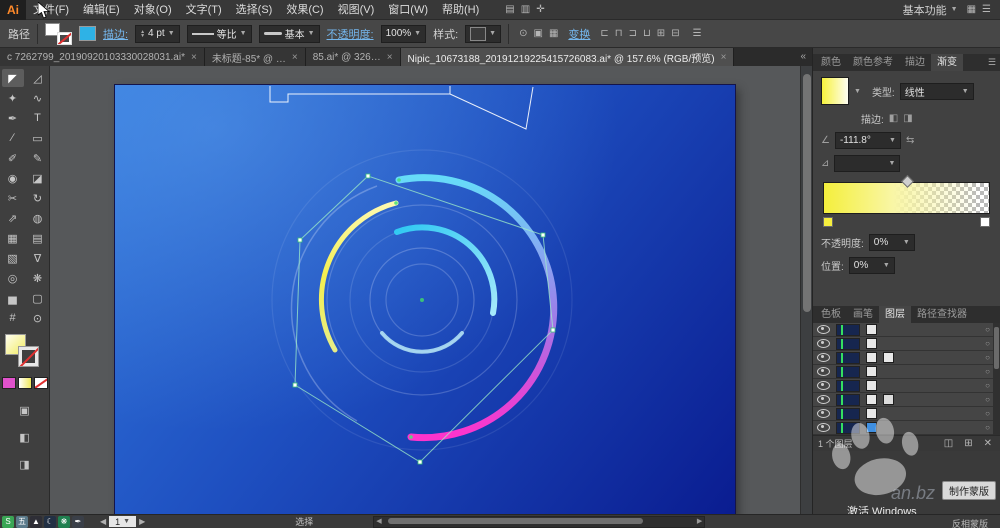 The image size is (1000, 528). I want to click on toolbar-mode-icon-2: ◨, so click(25, 464).